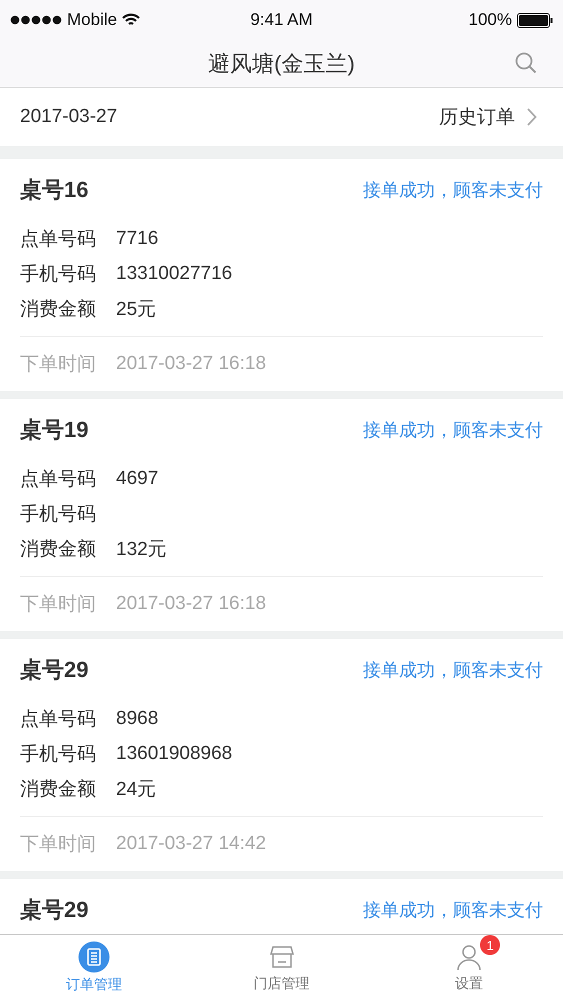 Image resolution: width=563 pixels, height=1000 pixels. I want to click on field-value: 24元, so click(136, 790).